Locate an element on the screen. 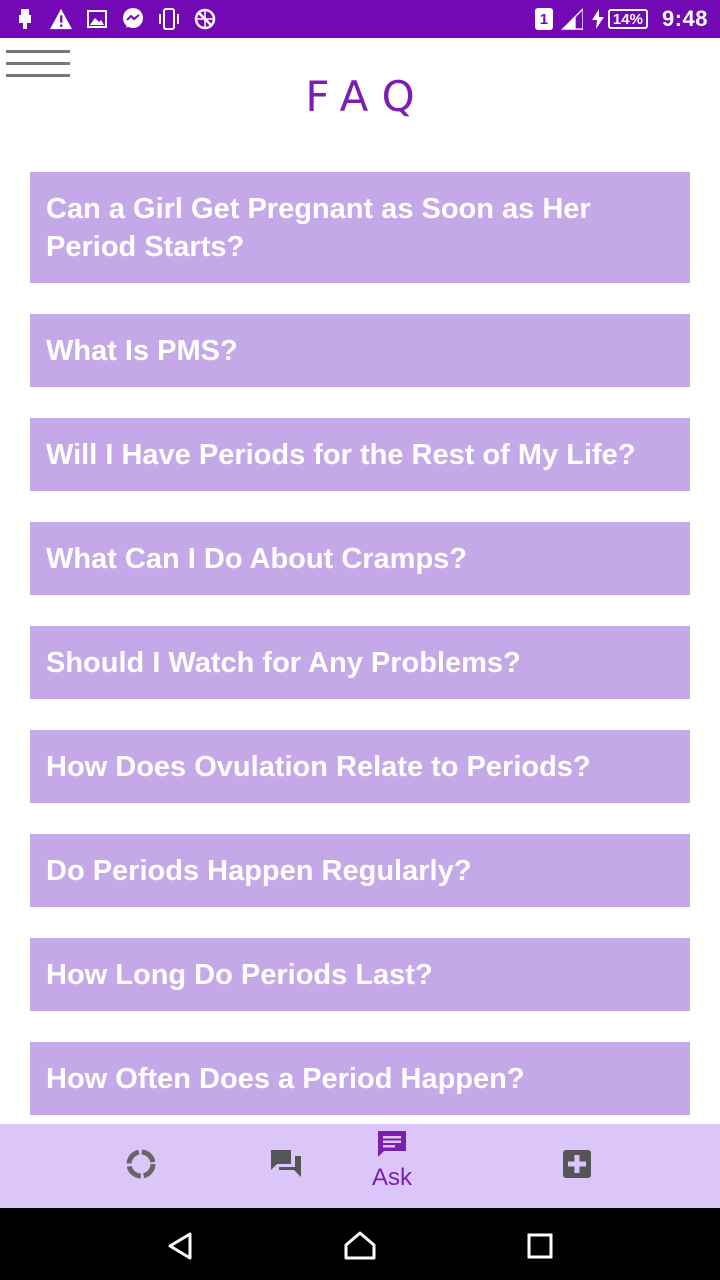  clock: 9:48 is located at coordinates (684, 18).